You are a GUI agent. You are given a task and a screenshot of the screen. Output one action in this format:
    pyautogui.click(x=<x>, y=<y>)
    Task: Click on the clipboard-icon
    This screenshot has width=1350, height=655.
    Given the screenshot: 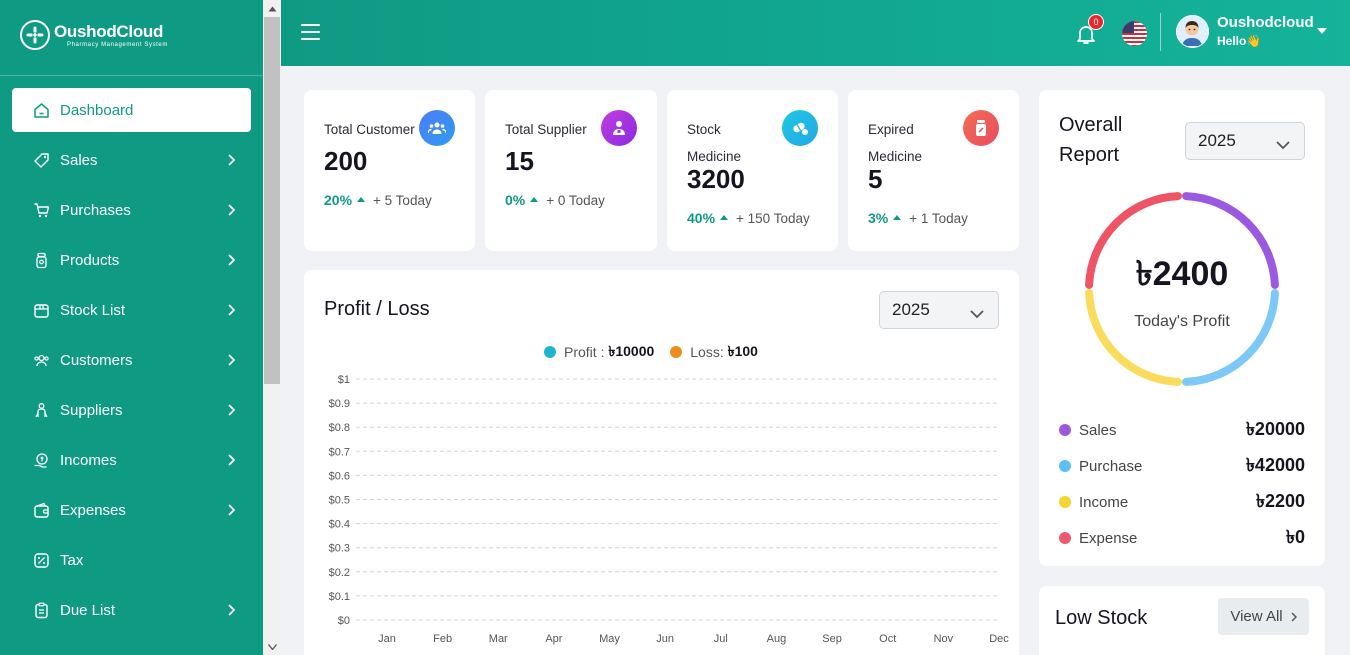 What is the action you would take?
    pyautogui.click(x=41, y=610)
    